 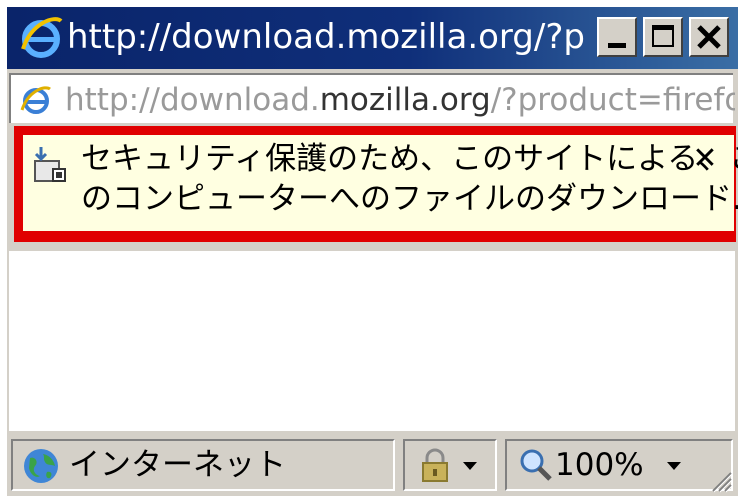 What do you see at coordinates (617, 37) in the screenshot?
I see `minimize-button` at bounding box center [617, 37].